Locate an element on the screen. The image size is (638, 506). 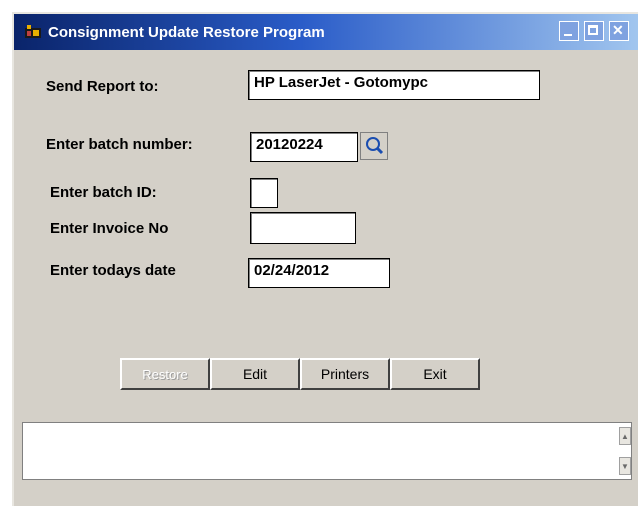
maximize-button is located at coordinates (594, 31).